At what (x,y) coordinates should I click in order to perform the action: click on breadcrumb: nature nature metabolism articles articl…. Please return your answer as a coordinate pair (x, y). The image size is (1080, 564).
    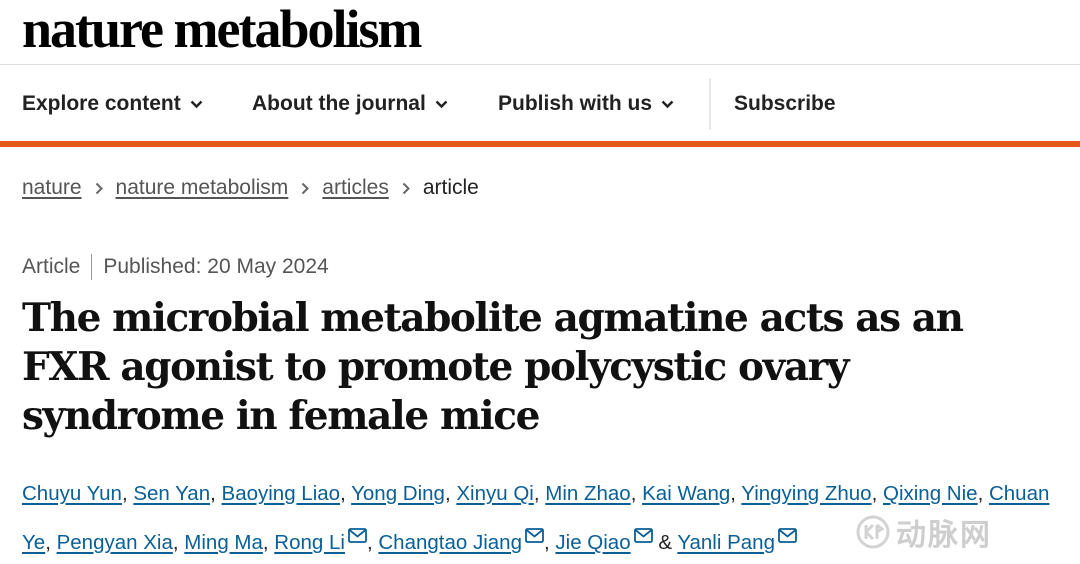
    Looking at the image, I should click on (250, 188).